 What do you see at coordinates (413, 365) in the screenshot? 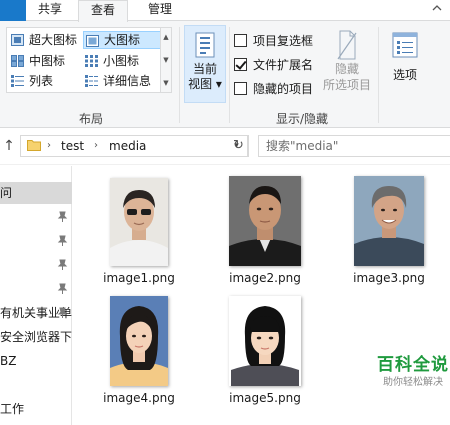
I see `watermark-title: 百科全说` at bounding box center [413, 365].